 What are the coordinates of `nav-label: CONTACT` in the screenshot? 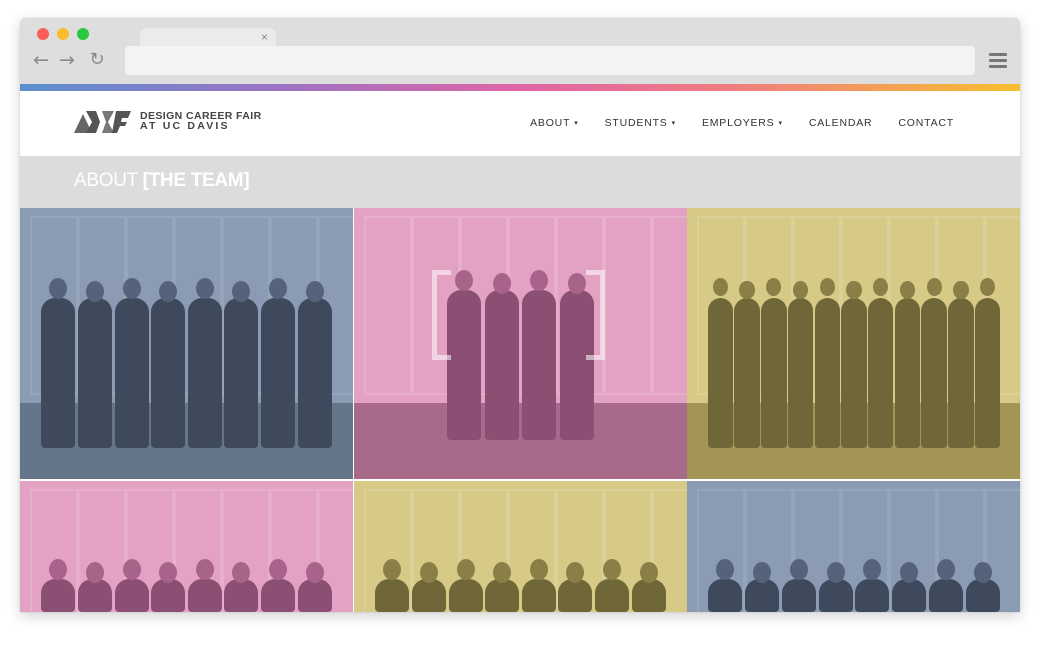 It's located at (926, 123).